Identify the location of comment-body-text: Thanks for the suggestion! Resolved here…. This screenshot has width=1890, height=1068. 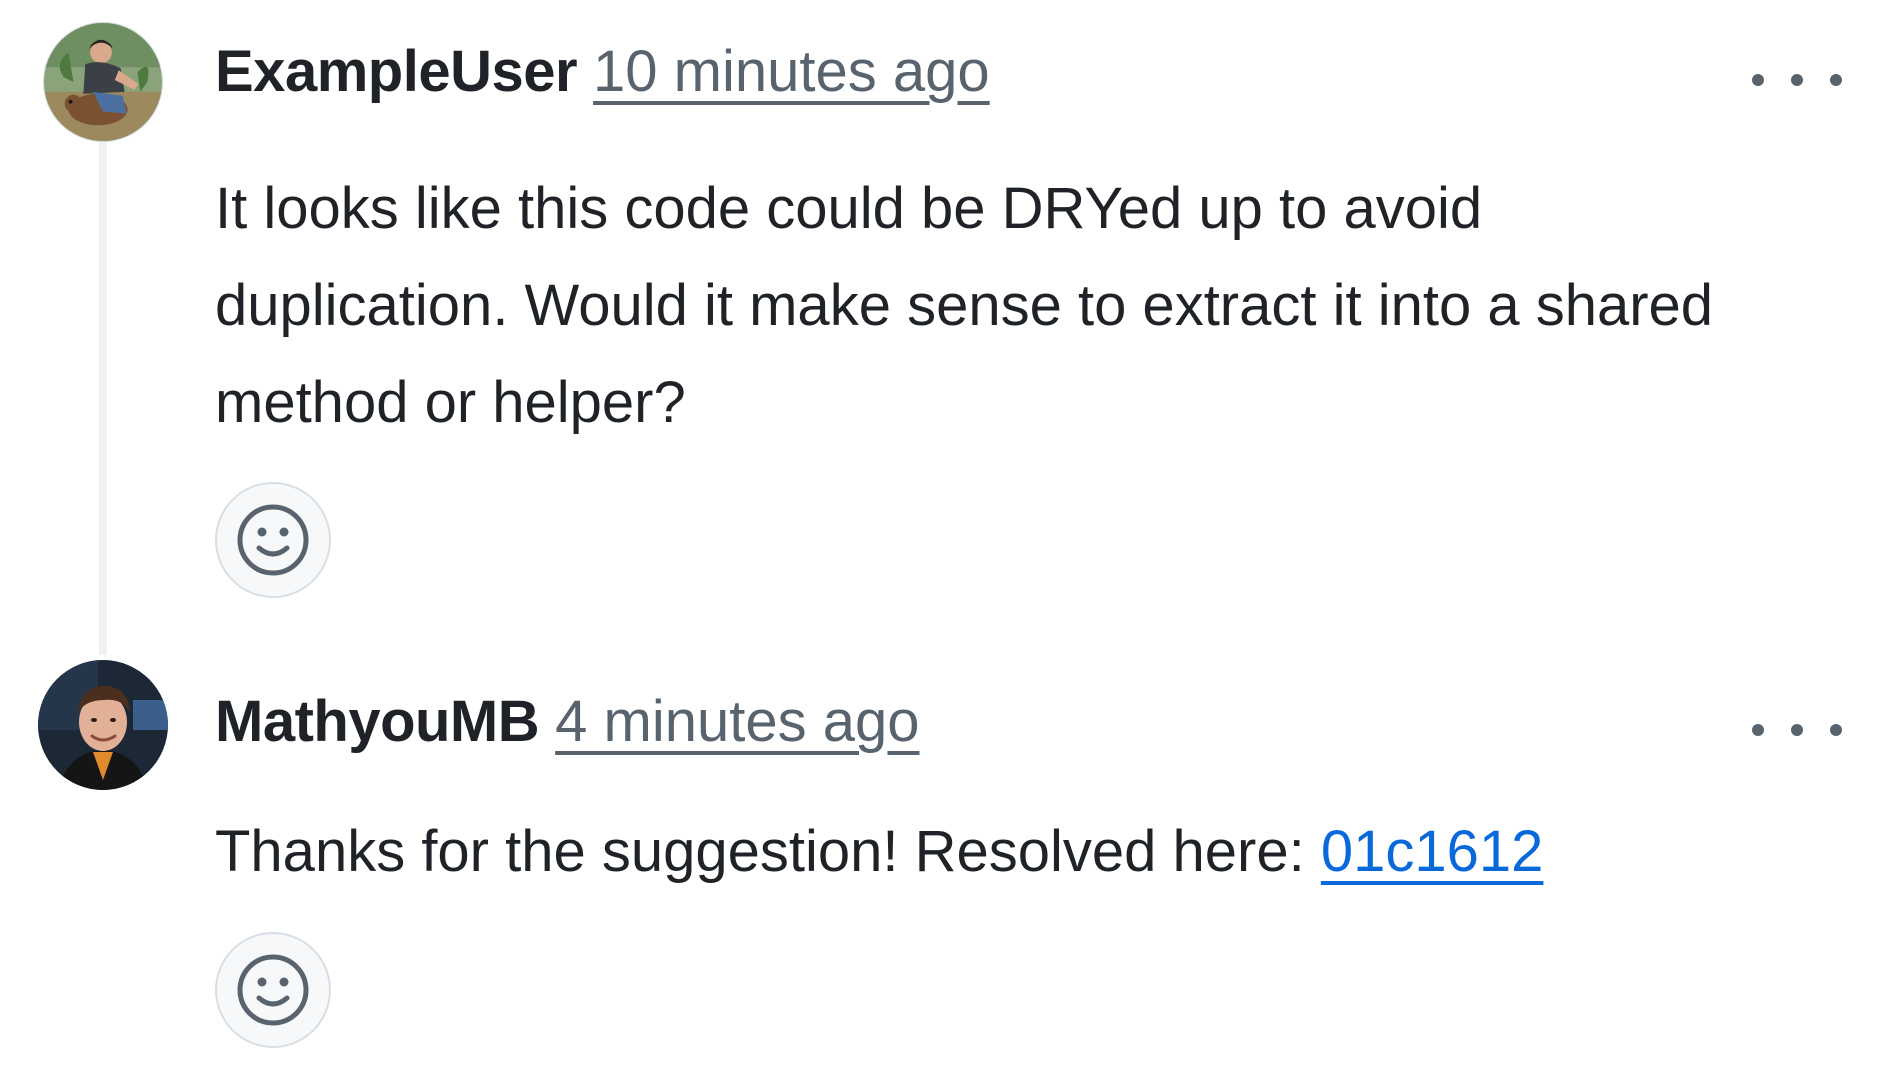
(768, 851).